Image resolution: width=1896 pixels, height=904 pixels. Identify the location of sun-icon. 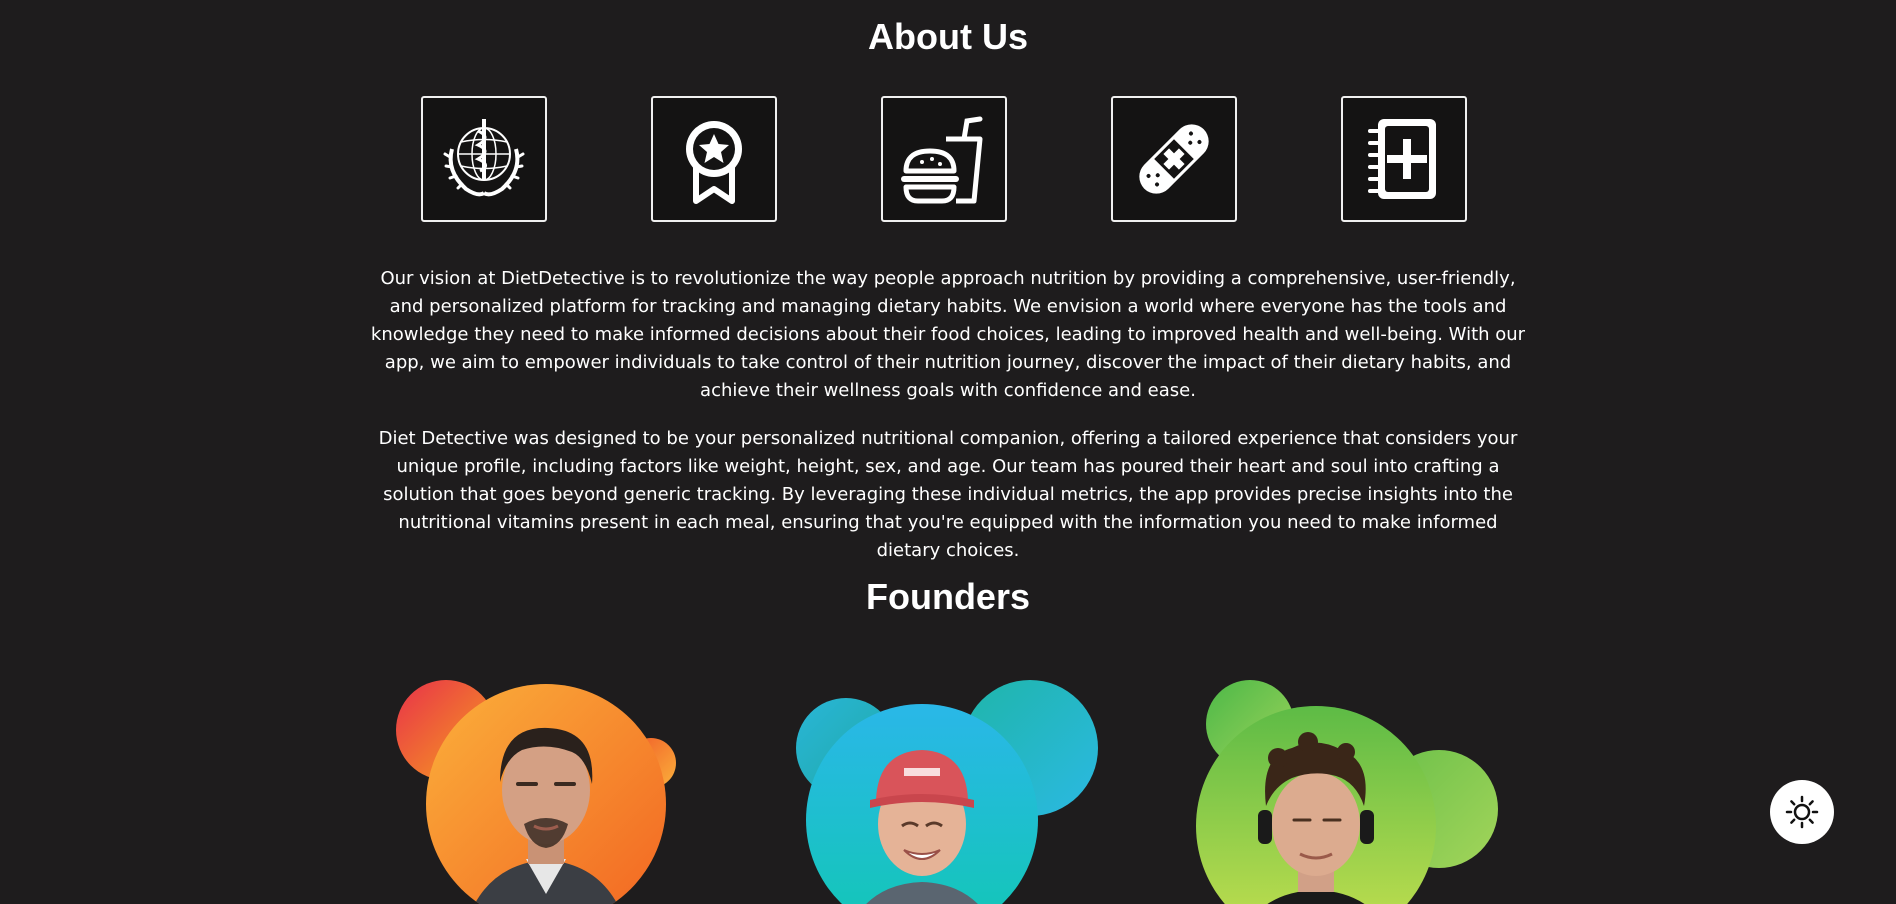
(1802, 812).